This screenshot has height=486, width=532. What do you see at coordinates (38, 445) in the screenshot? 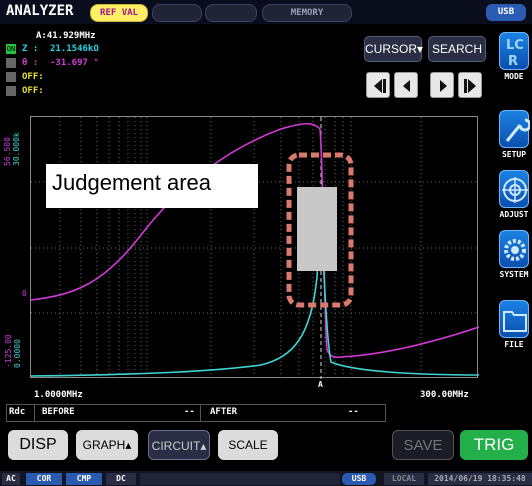
I see `disp-button: DISP` at bounding box center [38, 445].